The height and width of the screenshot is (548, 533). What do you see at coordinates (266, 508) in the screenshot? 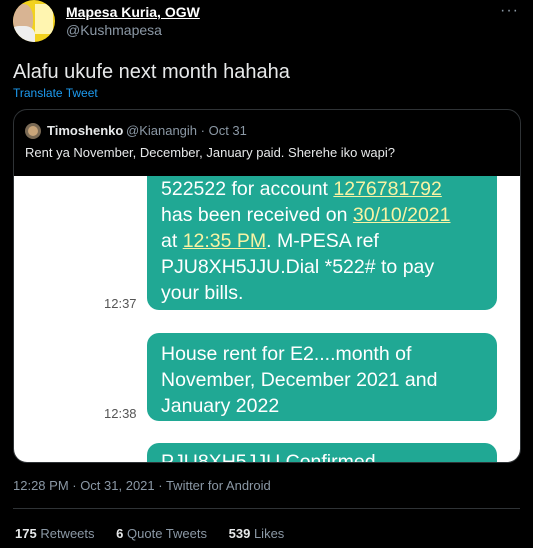
I see `divider` at bounding box center [266, 508].